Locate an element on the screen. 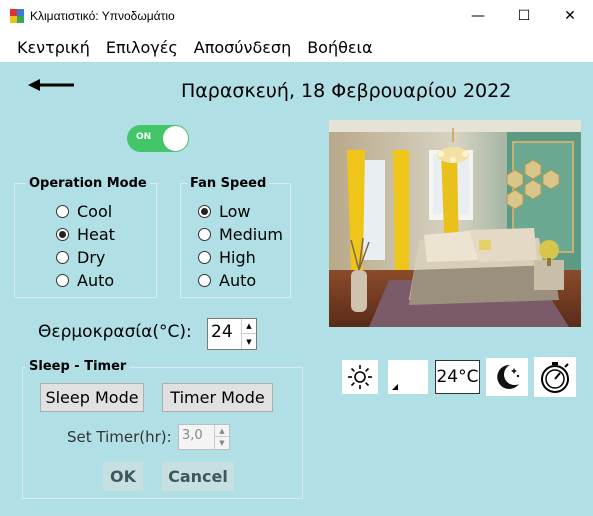 This screenshot has width=593, height=516. radio-dry: Dry is located at coordinates (80, 257).